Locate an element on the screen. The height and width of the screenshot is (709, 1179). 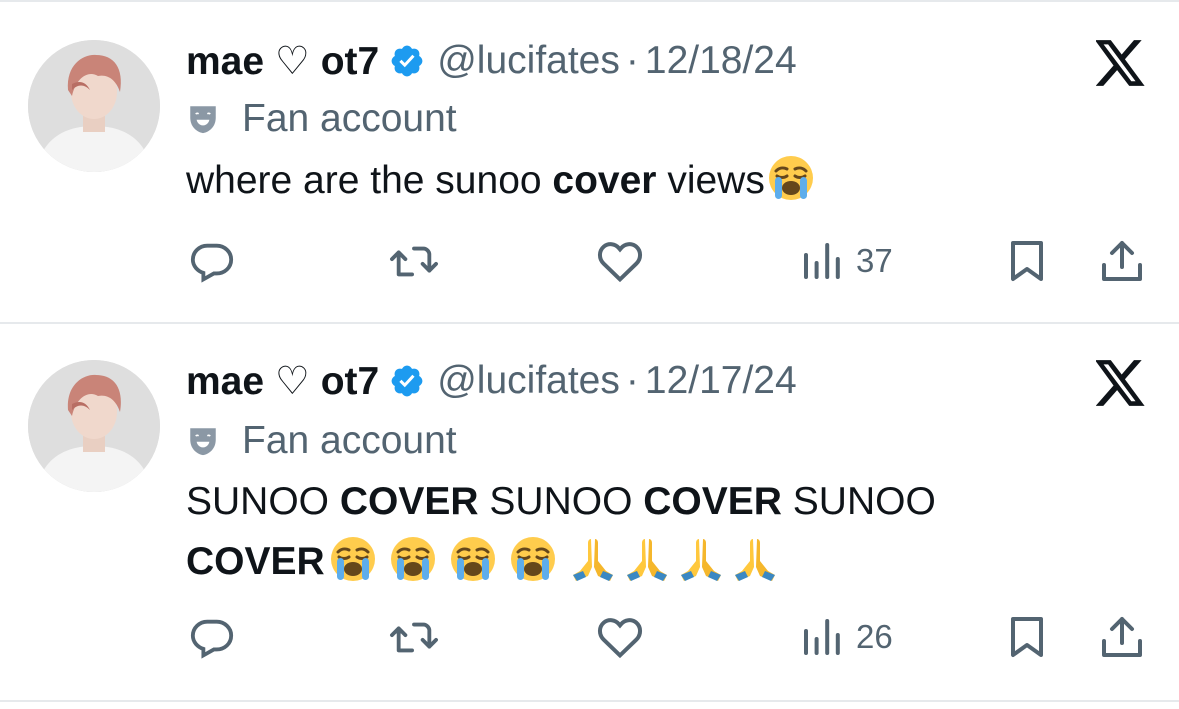
view-count: 26 is located at coordinates (874, 636).